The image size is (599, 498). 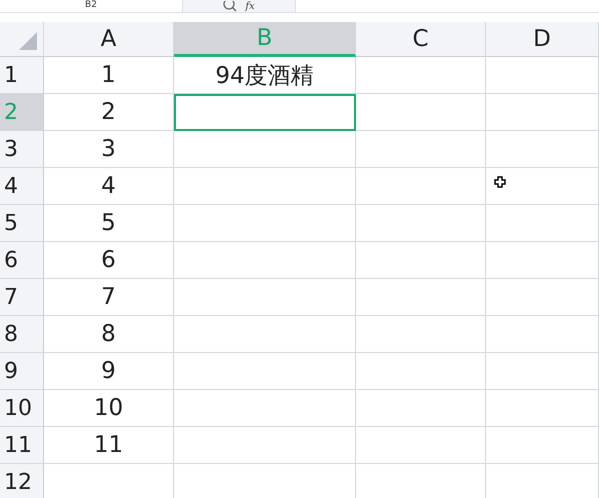 I want to click on table-cell: 6, so click(x=109, y=260).